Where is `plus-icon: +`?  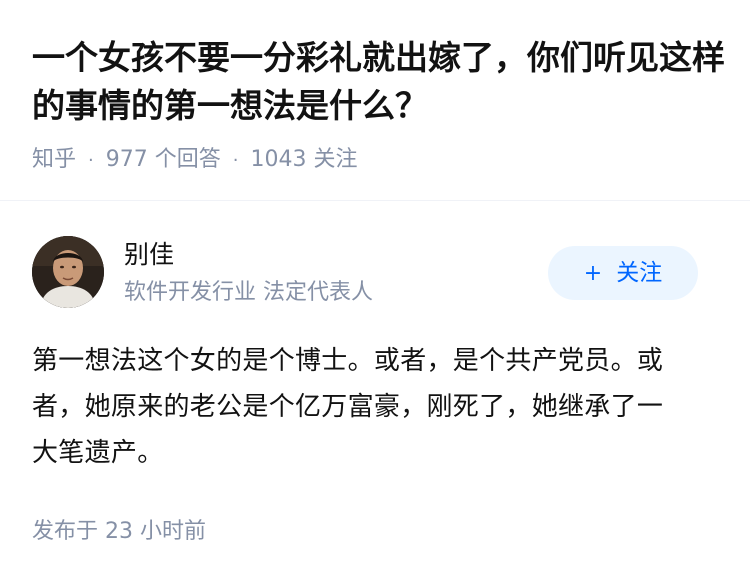 plus-icon: + is located at coordinates (593, 273).